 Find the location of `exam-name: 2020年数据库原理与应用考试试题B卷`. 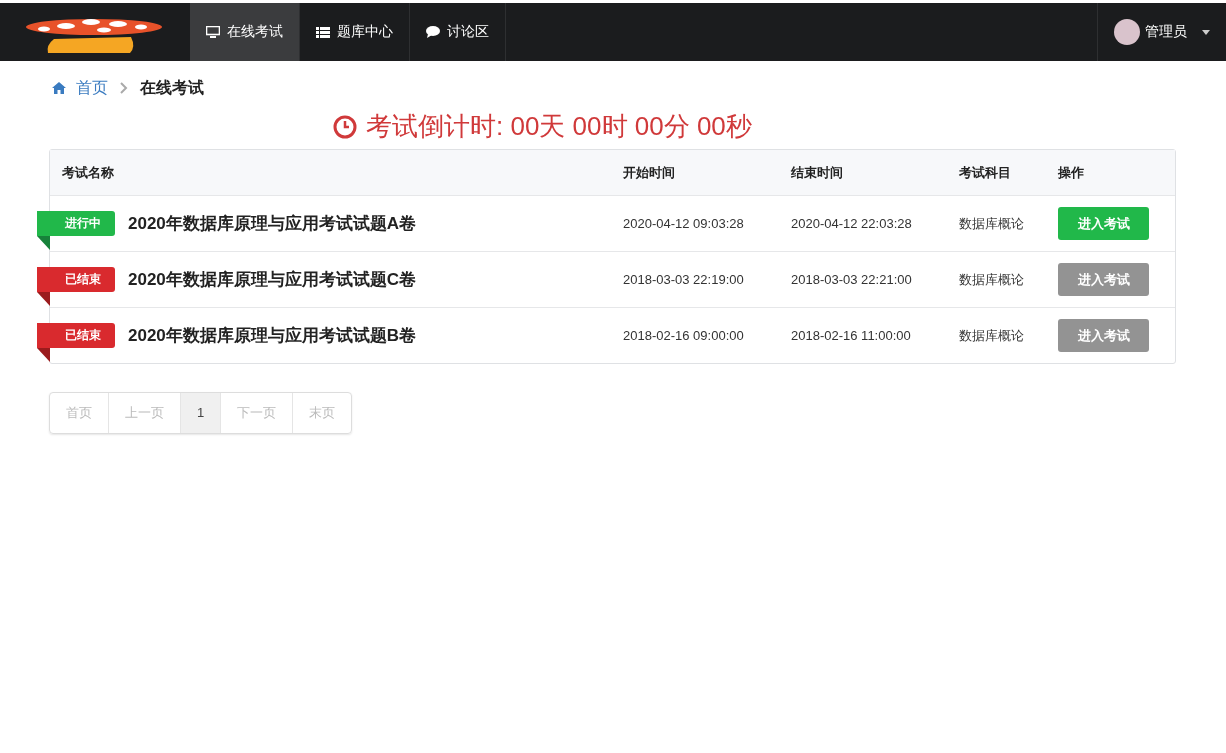

exam-name: 2020年数据库原理与应用考试试题B卷 is located at coordinates (272, 336).